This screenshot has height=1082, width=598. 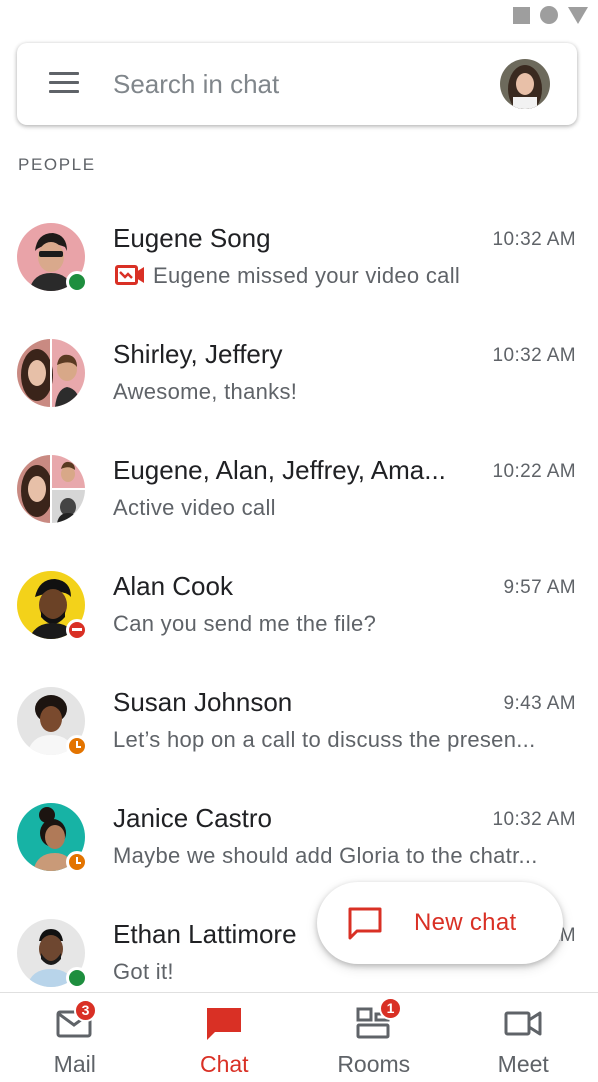 I want to click on nav-item-rooms: 1 Rooms, so click(x=374, y=1037).